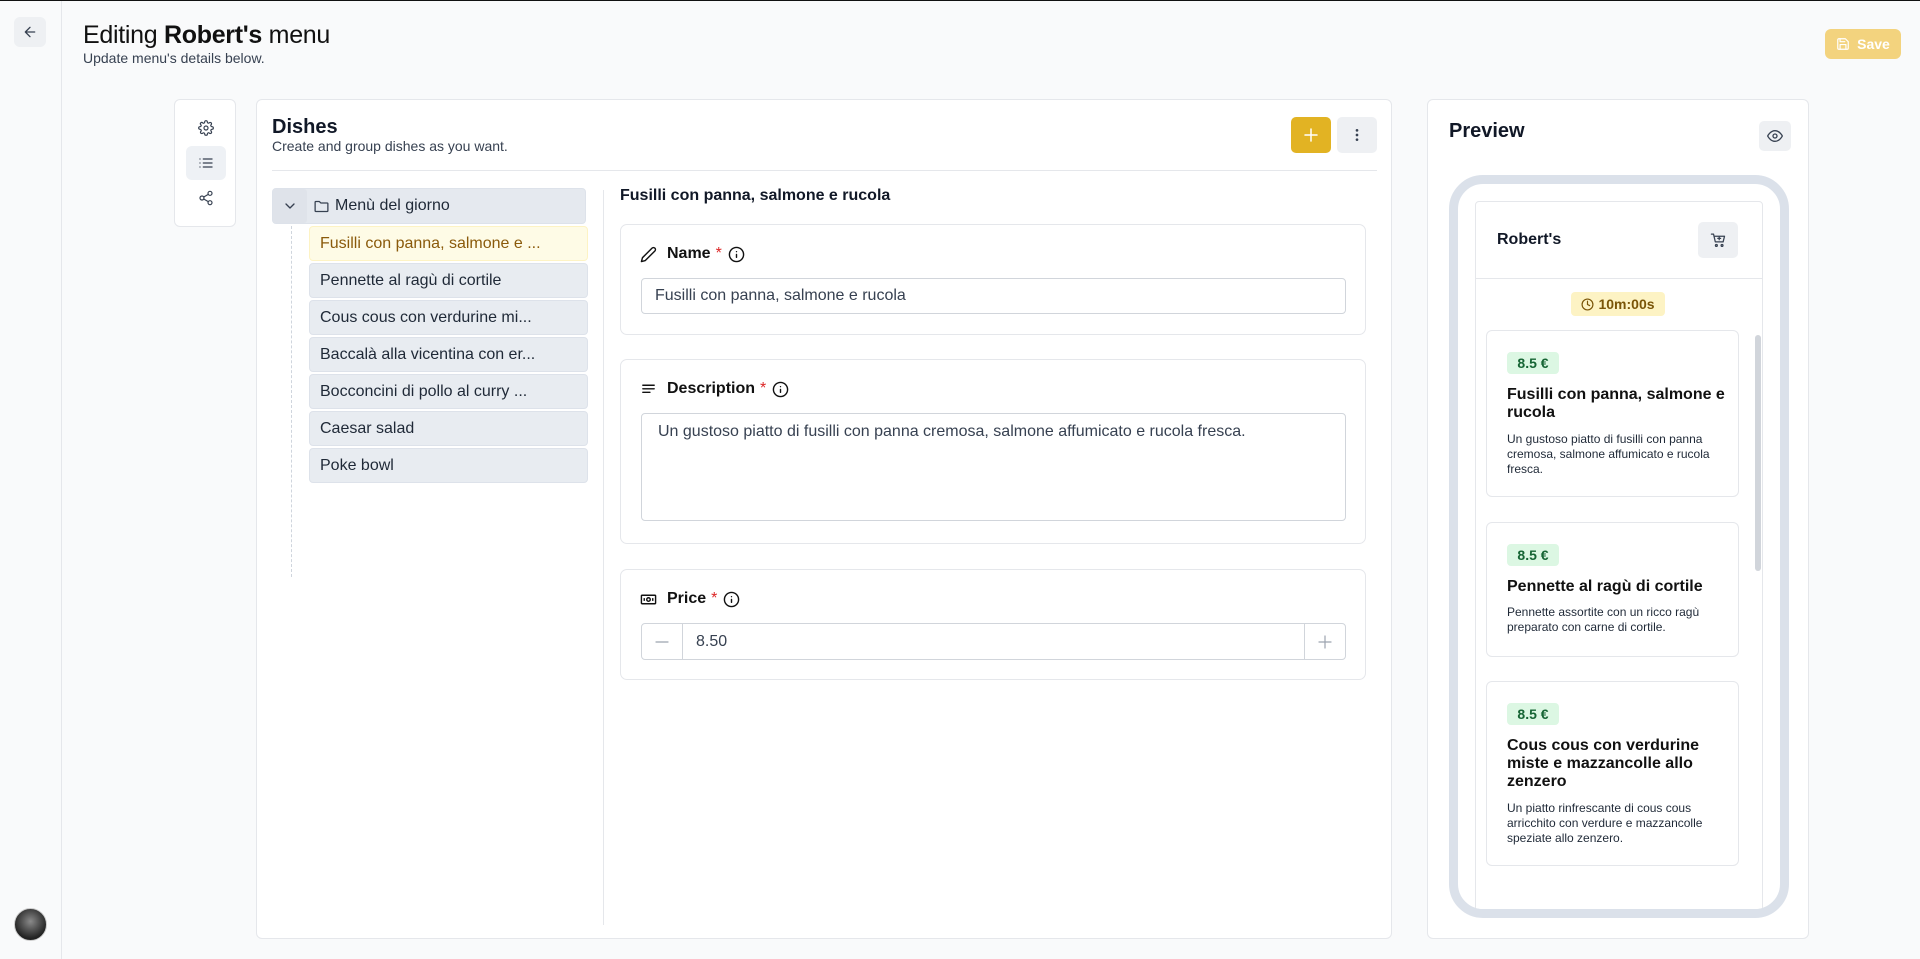 The width and height of the screenshot is (1920, 959). What do you see at coordinates (960, 0) in the screenshot?
I see `window-top-border` at bounding box center [960, 0].